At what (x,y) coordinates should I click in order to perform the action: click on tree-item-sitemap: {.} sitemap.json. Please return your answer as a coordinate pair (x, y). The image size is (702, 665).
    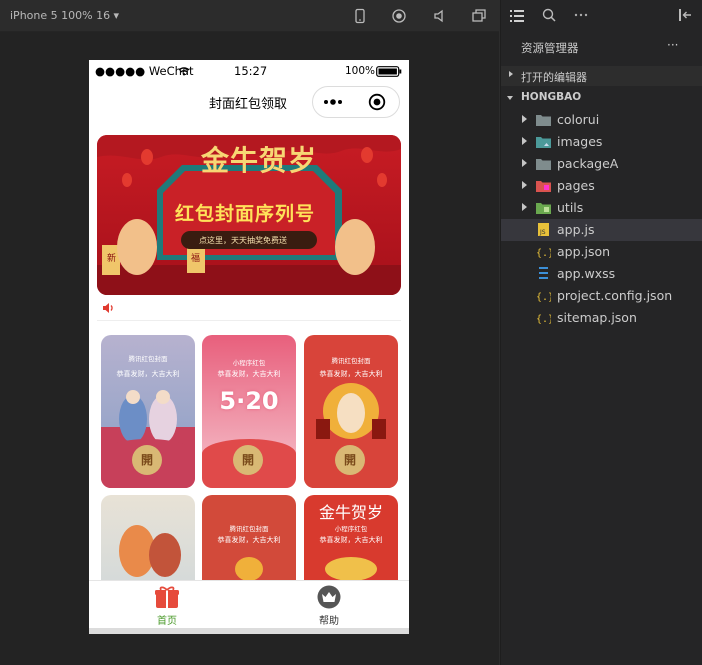
    Looking at the image, I should click on (601, 318).